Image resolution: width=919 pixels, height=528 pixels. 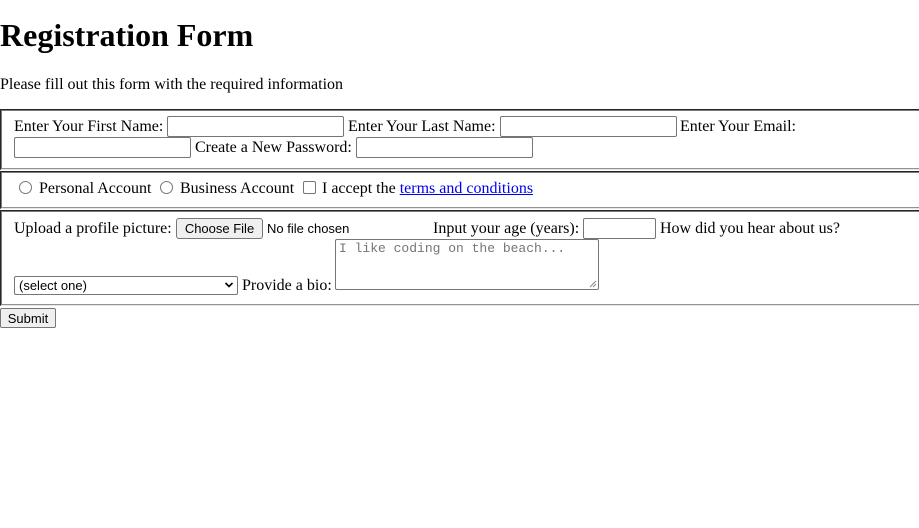 I want to click on no-file-chosen-text: No file chosen, so click(x=308, y=228).